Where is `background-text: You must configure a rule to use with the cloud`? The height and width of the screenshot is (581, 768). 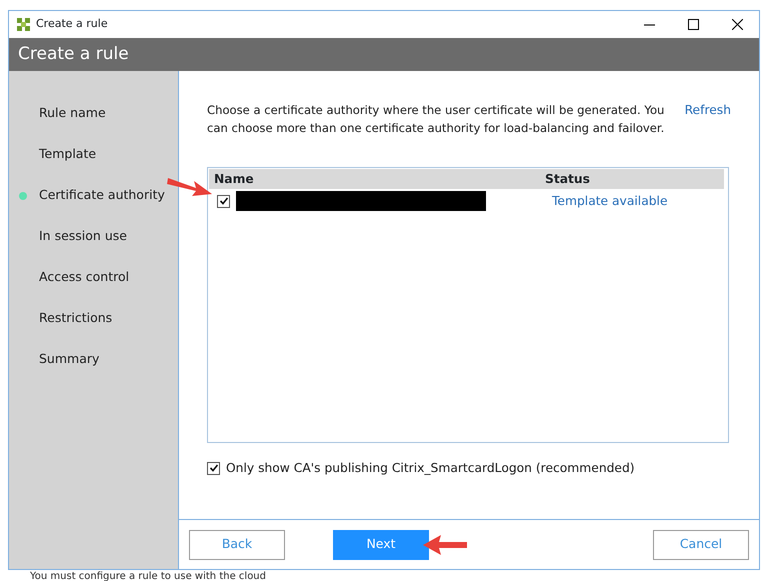 background-text: You must configure a rule to use with the cloud is located at coordinates (148, 575).